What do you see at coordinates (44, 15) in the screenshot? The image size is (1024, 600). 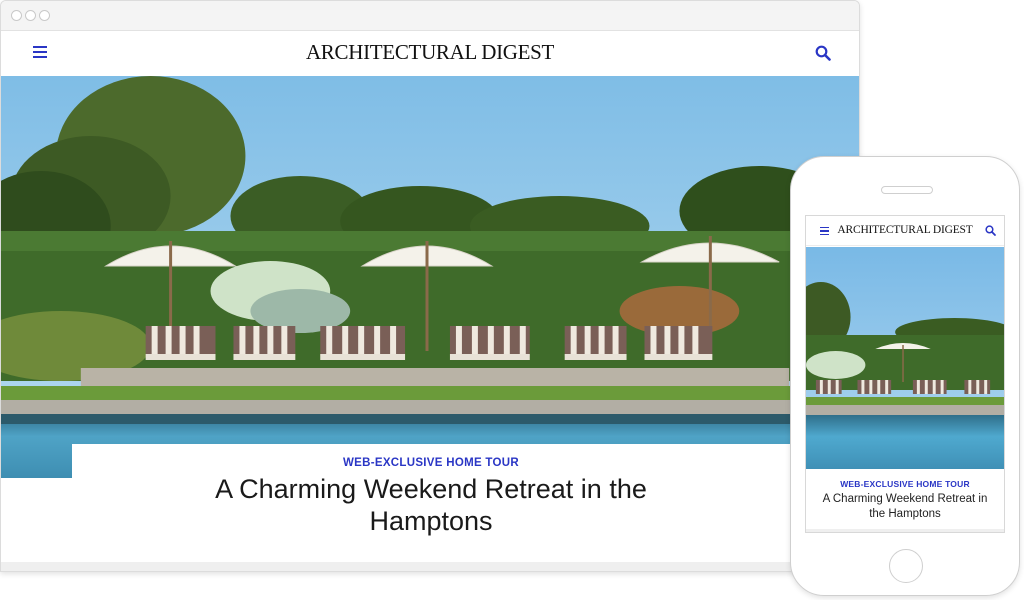 I see `window-maximize-button` at bounding box center [44, 15].